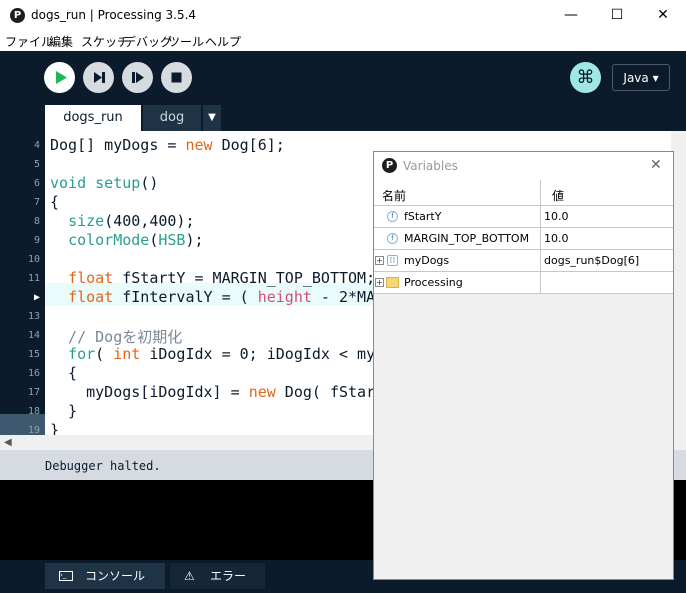 This screenshot has width=686, height=593. What do you see at coordinates (430, 166) in the screenshot?
I see `variables-title: Variables` at bounding box center [430, 166].